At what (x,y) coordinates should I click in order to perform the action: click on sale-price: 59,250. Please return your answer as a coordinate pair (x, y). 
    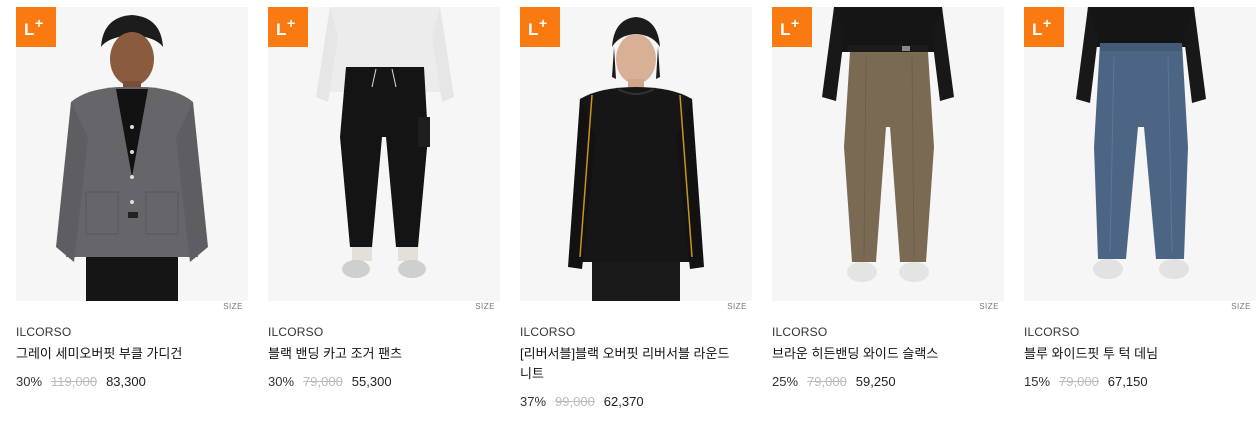
    Looking at the image, I should click on (875, 381).